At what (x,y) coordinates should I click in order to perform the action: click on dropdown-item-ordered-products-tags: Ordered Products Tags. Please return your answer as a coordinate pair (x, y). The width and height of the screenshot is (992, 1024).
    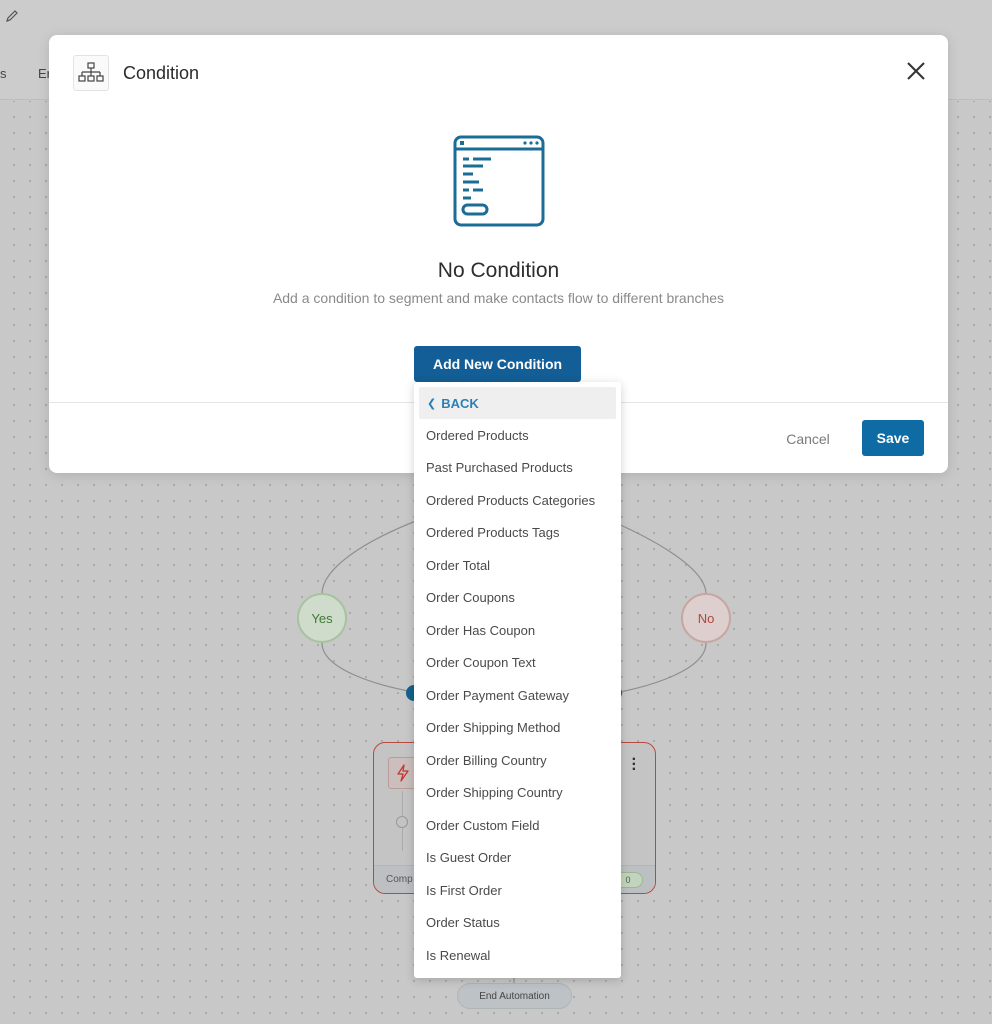
    Looking at the image, I should click on (517, 533).